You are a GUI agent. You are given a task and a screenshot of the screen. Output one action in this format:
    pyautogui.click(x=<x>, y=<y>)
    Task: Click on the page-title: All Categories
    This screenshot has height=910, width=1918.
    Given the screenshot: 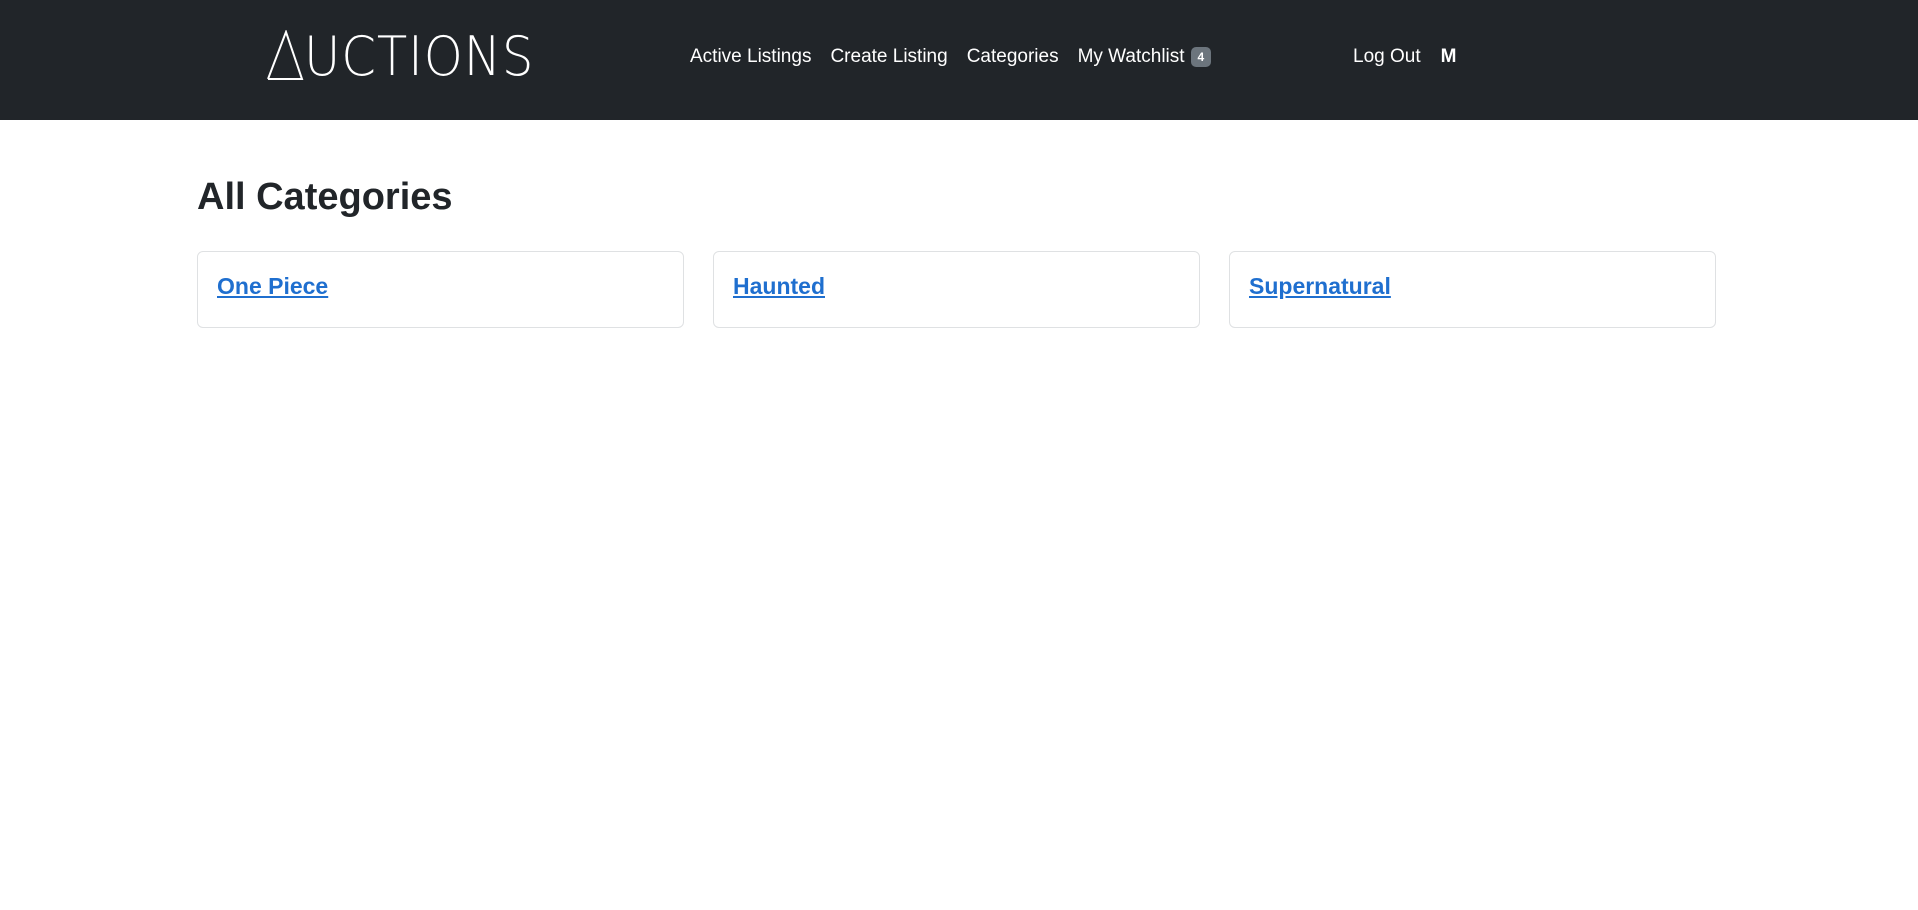 What is the action you would take?
    pyautogui.click(x=325, y=197)
    